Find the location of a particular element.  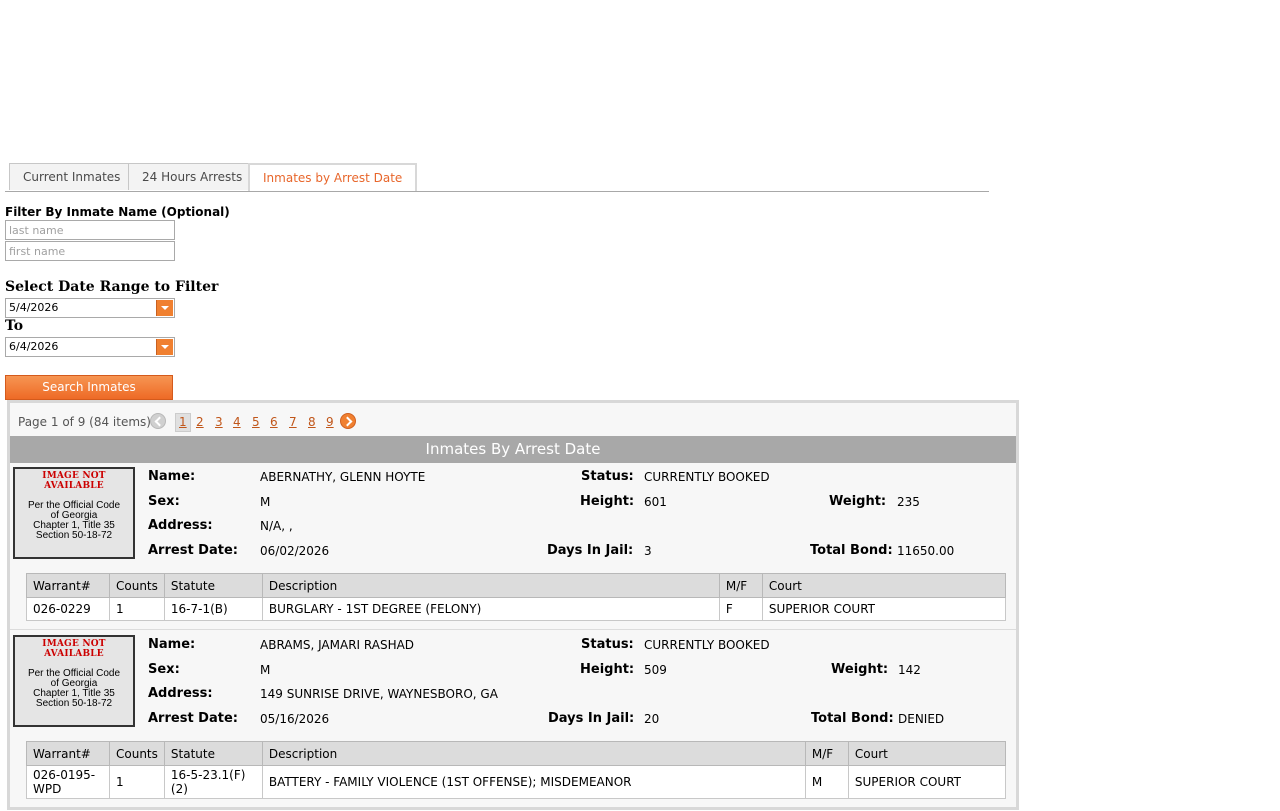

inmate-name: ABERNATHY, GLENN HOYTE is located at coordinates (343, 477).